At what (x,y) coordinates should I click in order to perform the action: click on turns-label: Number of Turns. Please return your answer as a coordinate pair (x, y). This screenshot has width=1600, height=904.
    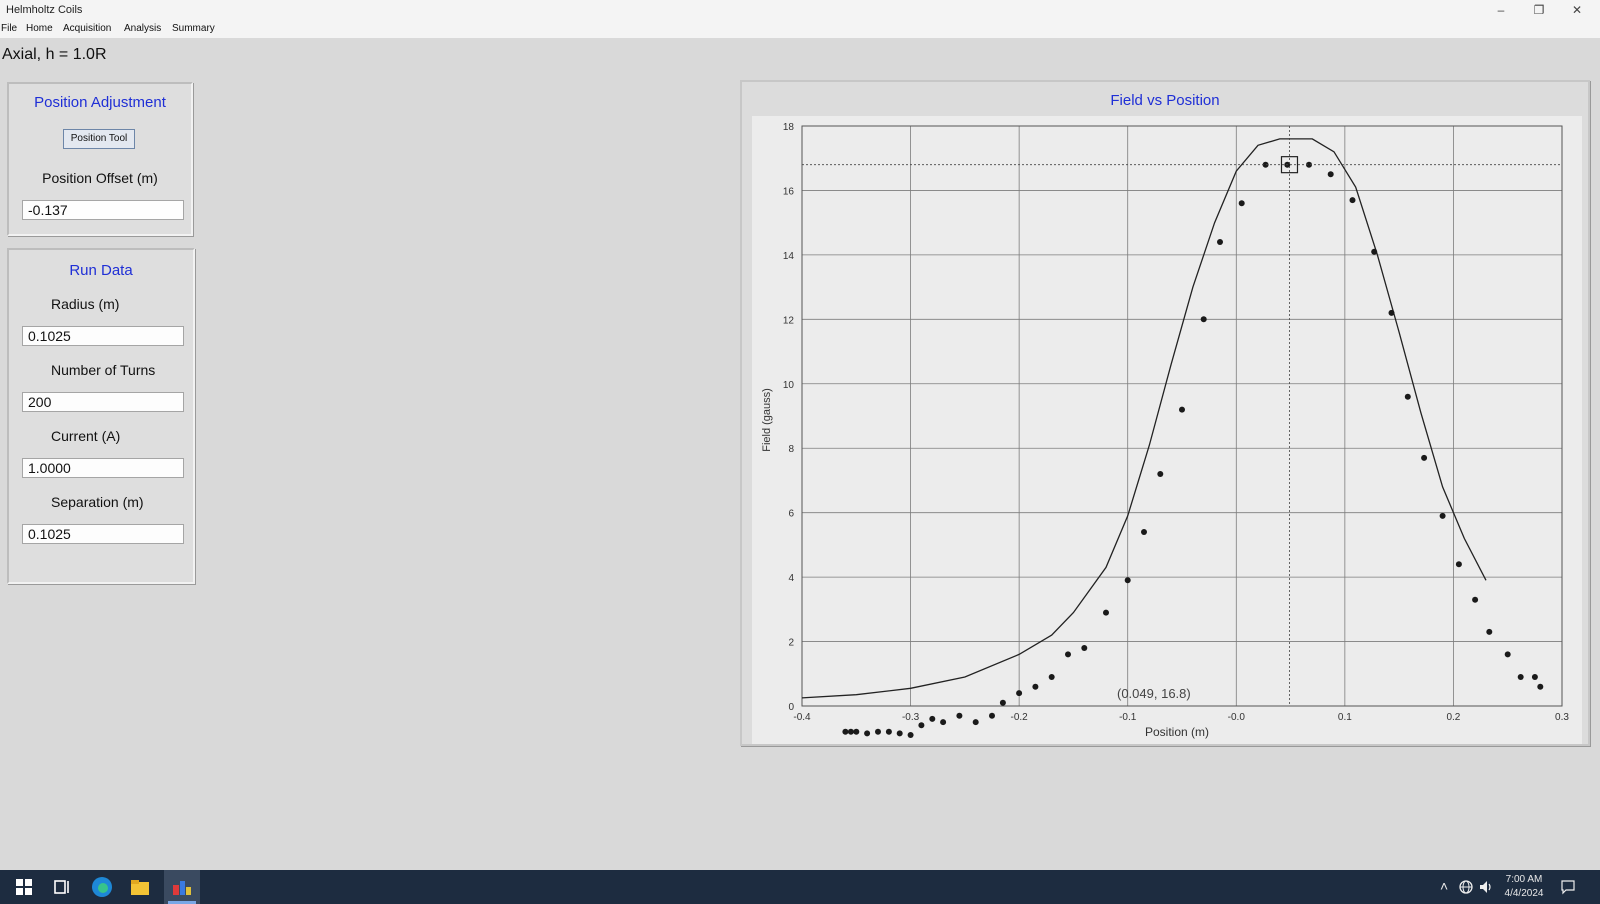
    Looking at the image, I should click on (103, 370).